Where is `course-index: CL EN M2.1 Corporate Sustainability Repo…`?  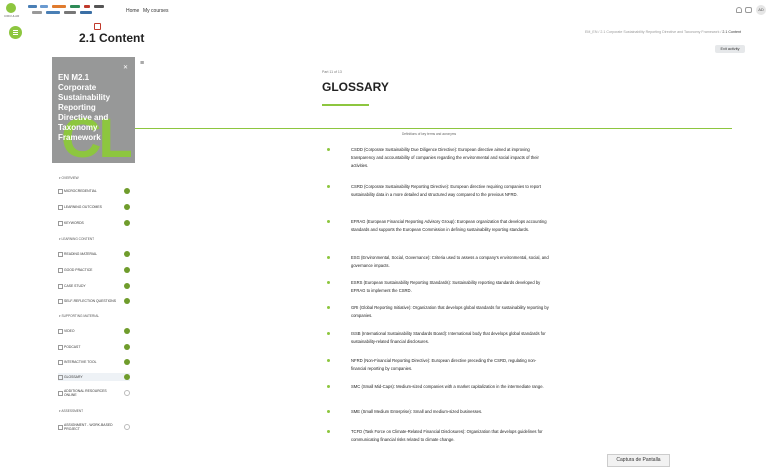 course-index: CL EN M2.1 Corporate Sustainability Repo… is located at coordinates (93, 259).